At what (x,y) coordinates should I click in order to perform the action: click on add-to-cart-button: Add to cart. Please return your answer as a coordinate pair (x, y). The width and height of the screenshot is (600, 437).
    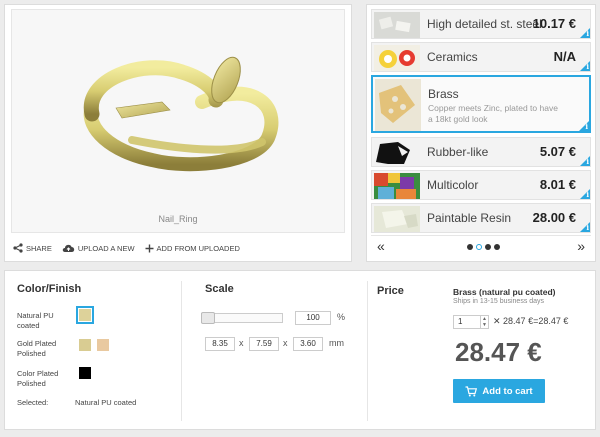
    Looking at the image, I should click on (499, 391).